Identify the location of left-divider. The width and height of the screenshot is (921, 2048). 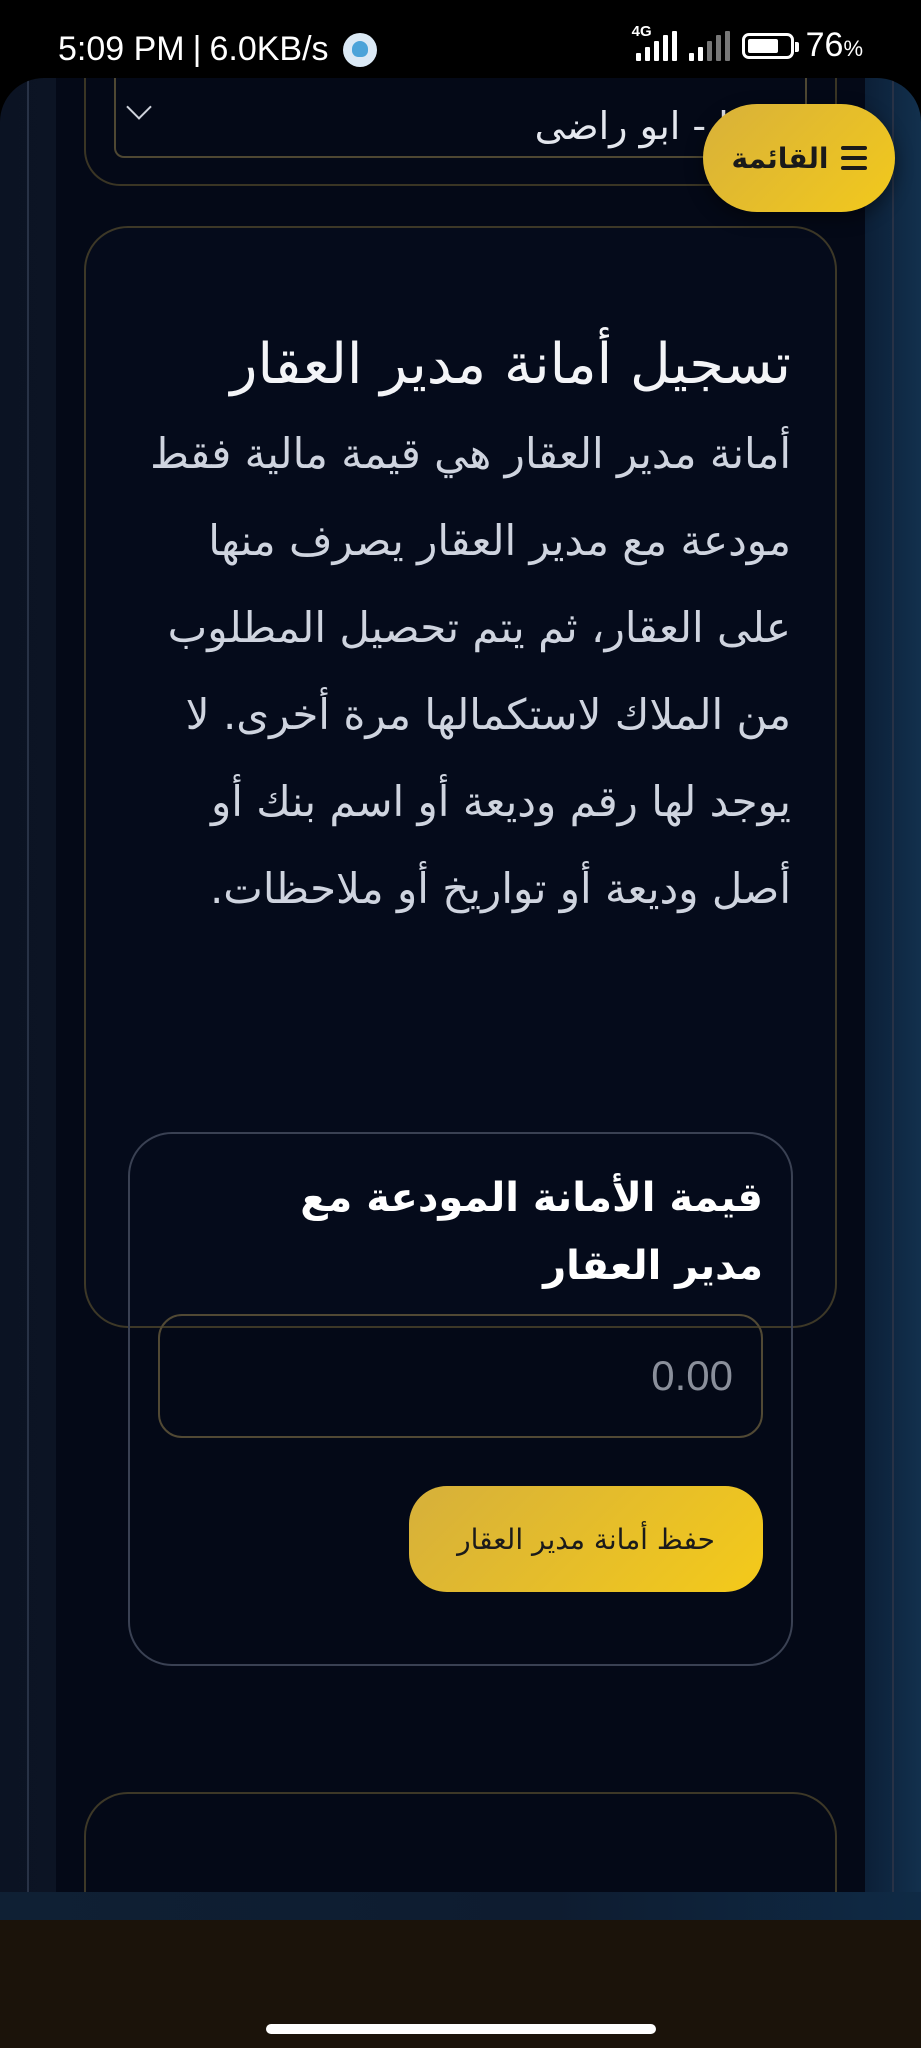
(28, 985).